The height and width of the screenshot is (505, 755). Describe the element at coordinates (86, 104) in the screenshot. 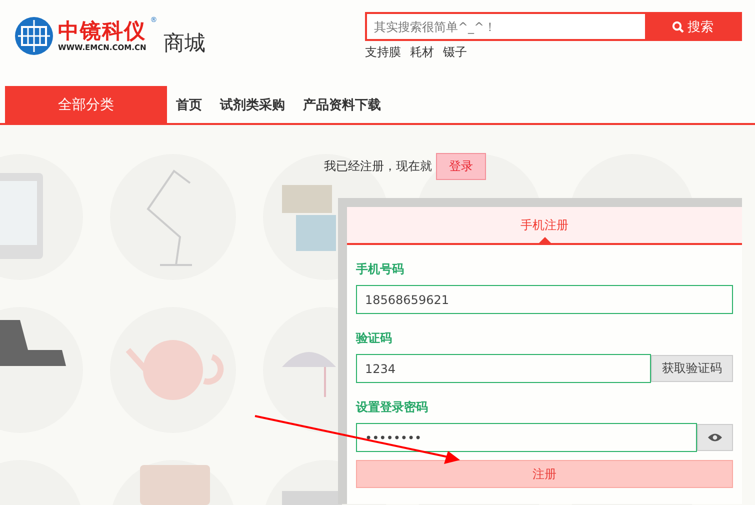

I see `all-categories-button: 全部分类` at that location.